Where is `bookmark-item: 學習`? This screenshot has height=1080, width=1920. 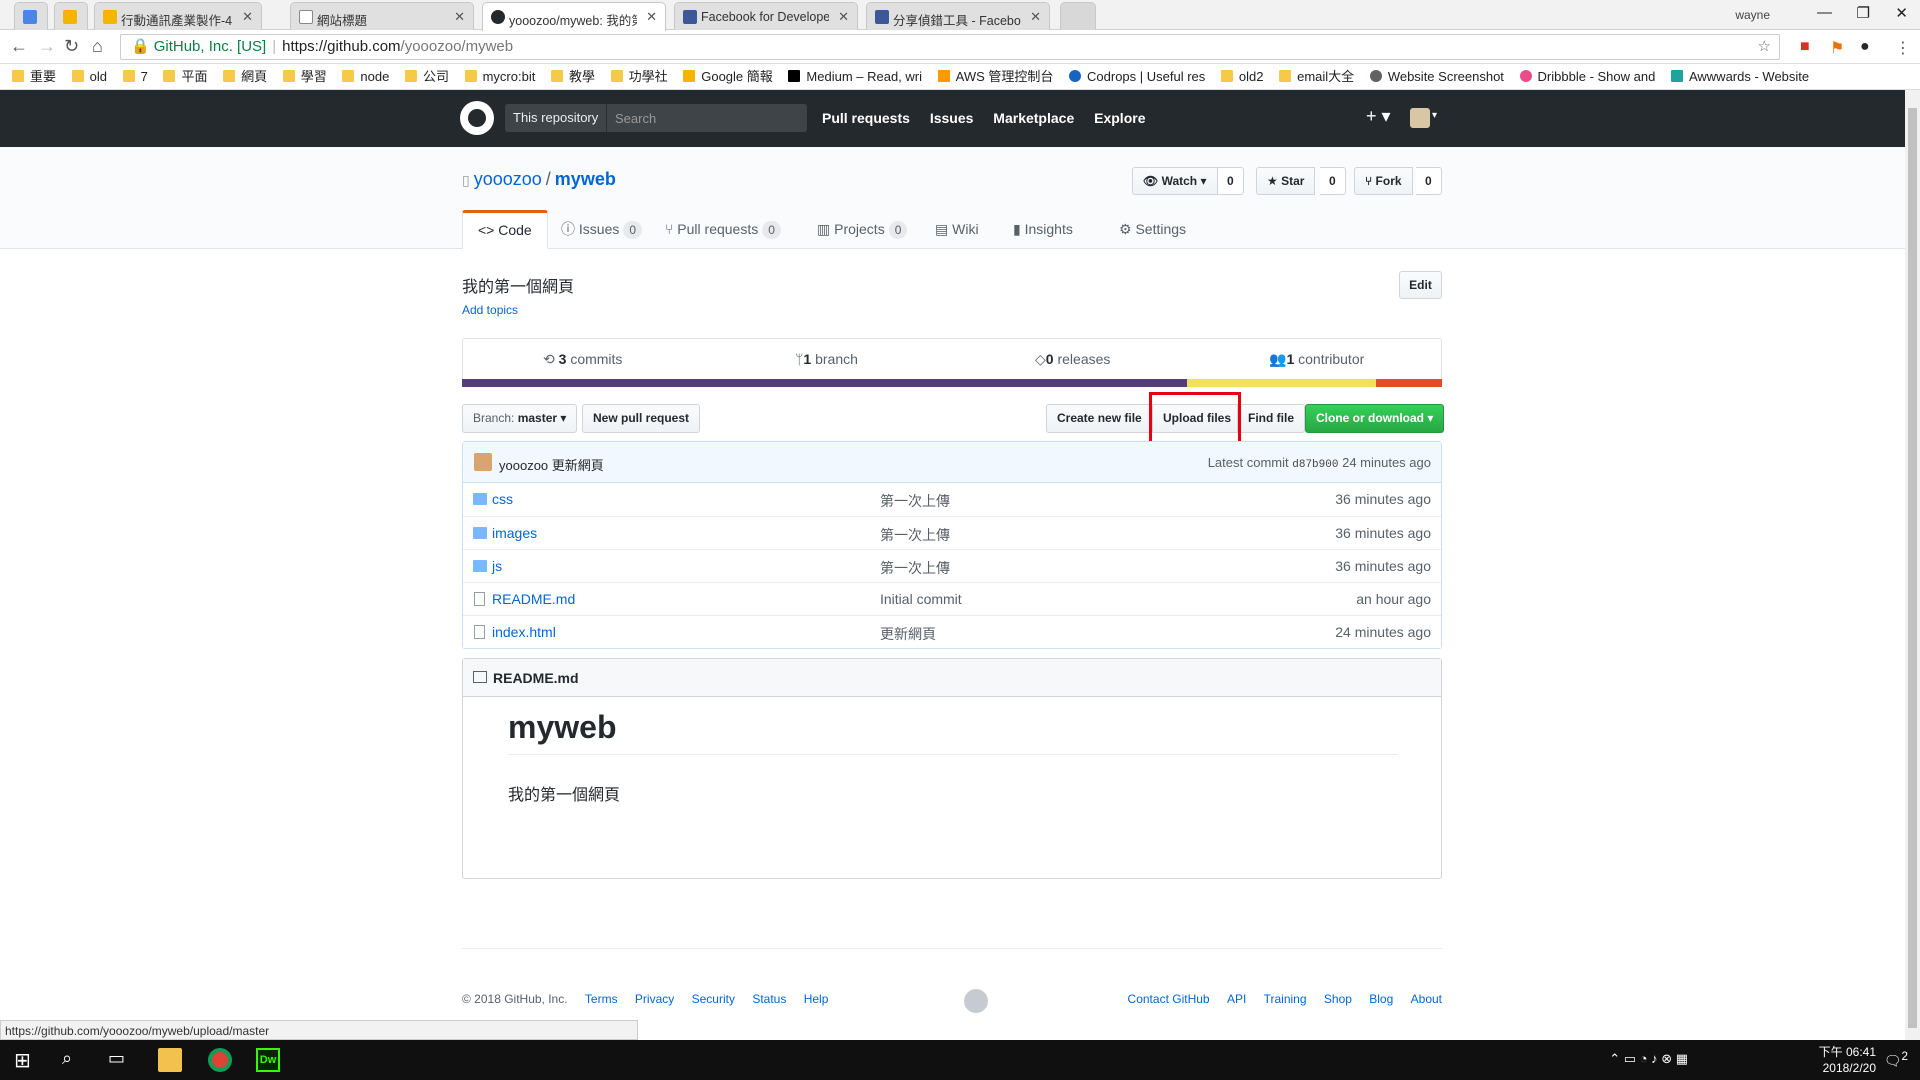 bookmark-item: 學習 is located at coordinates (304, 77).